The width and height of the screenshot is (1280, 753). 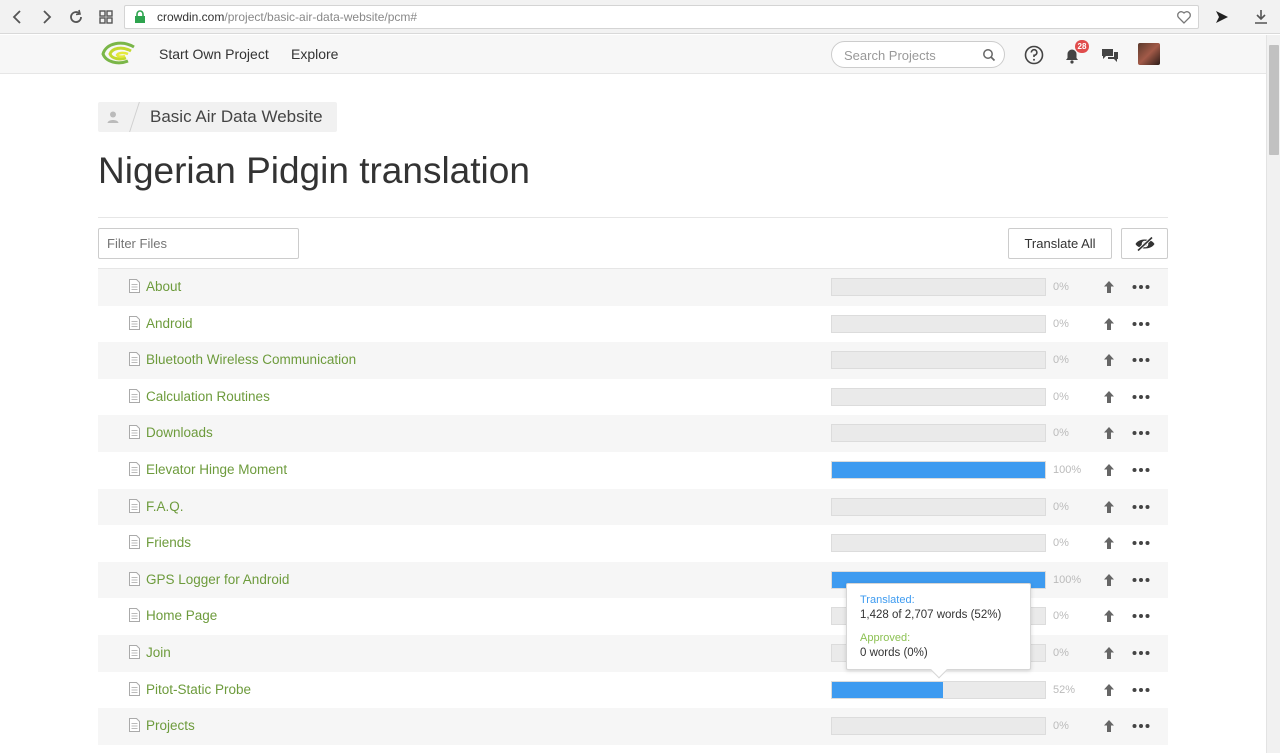 What do you see at coordinates (633, 433) in the screenshot?
I see `file-row: Downloads 0%` at bounding box center [633, 433].